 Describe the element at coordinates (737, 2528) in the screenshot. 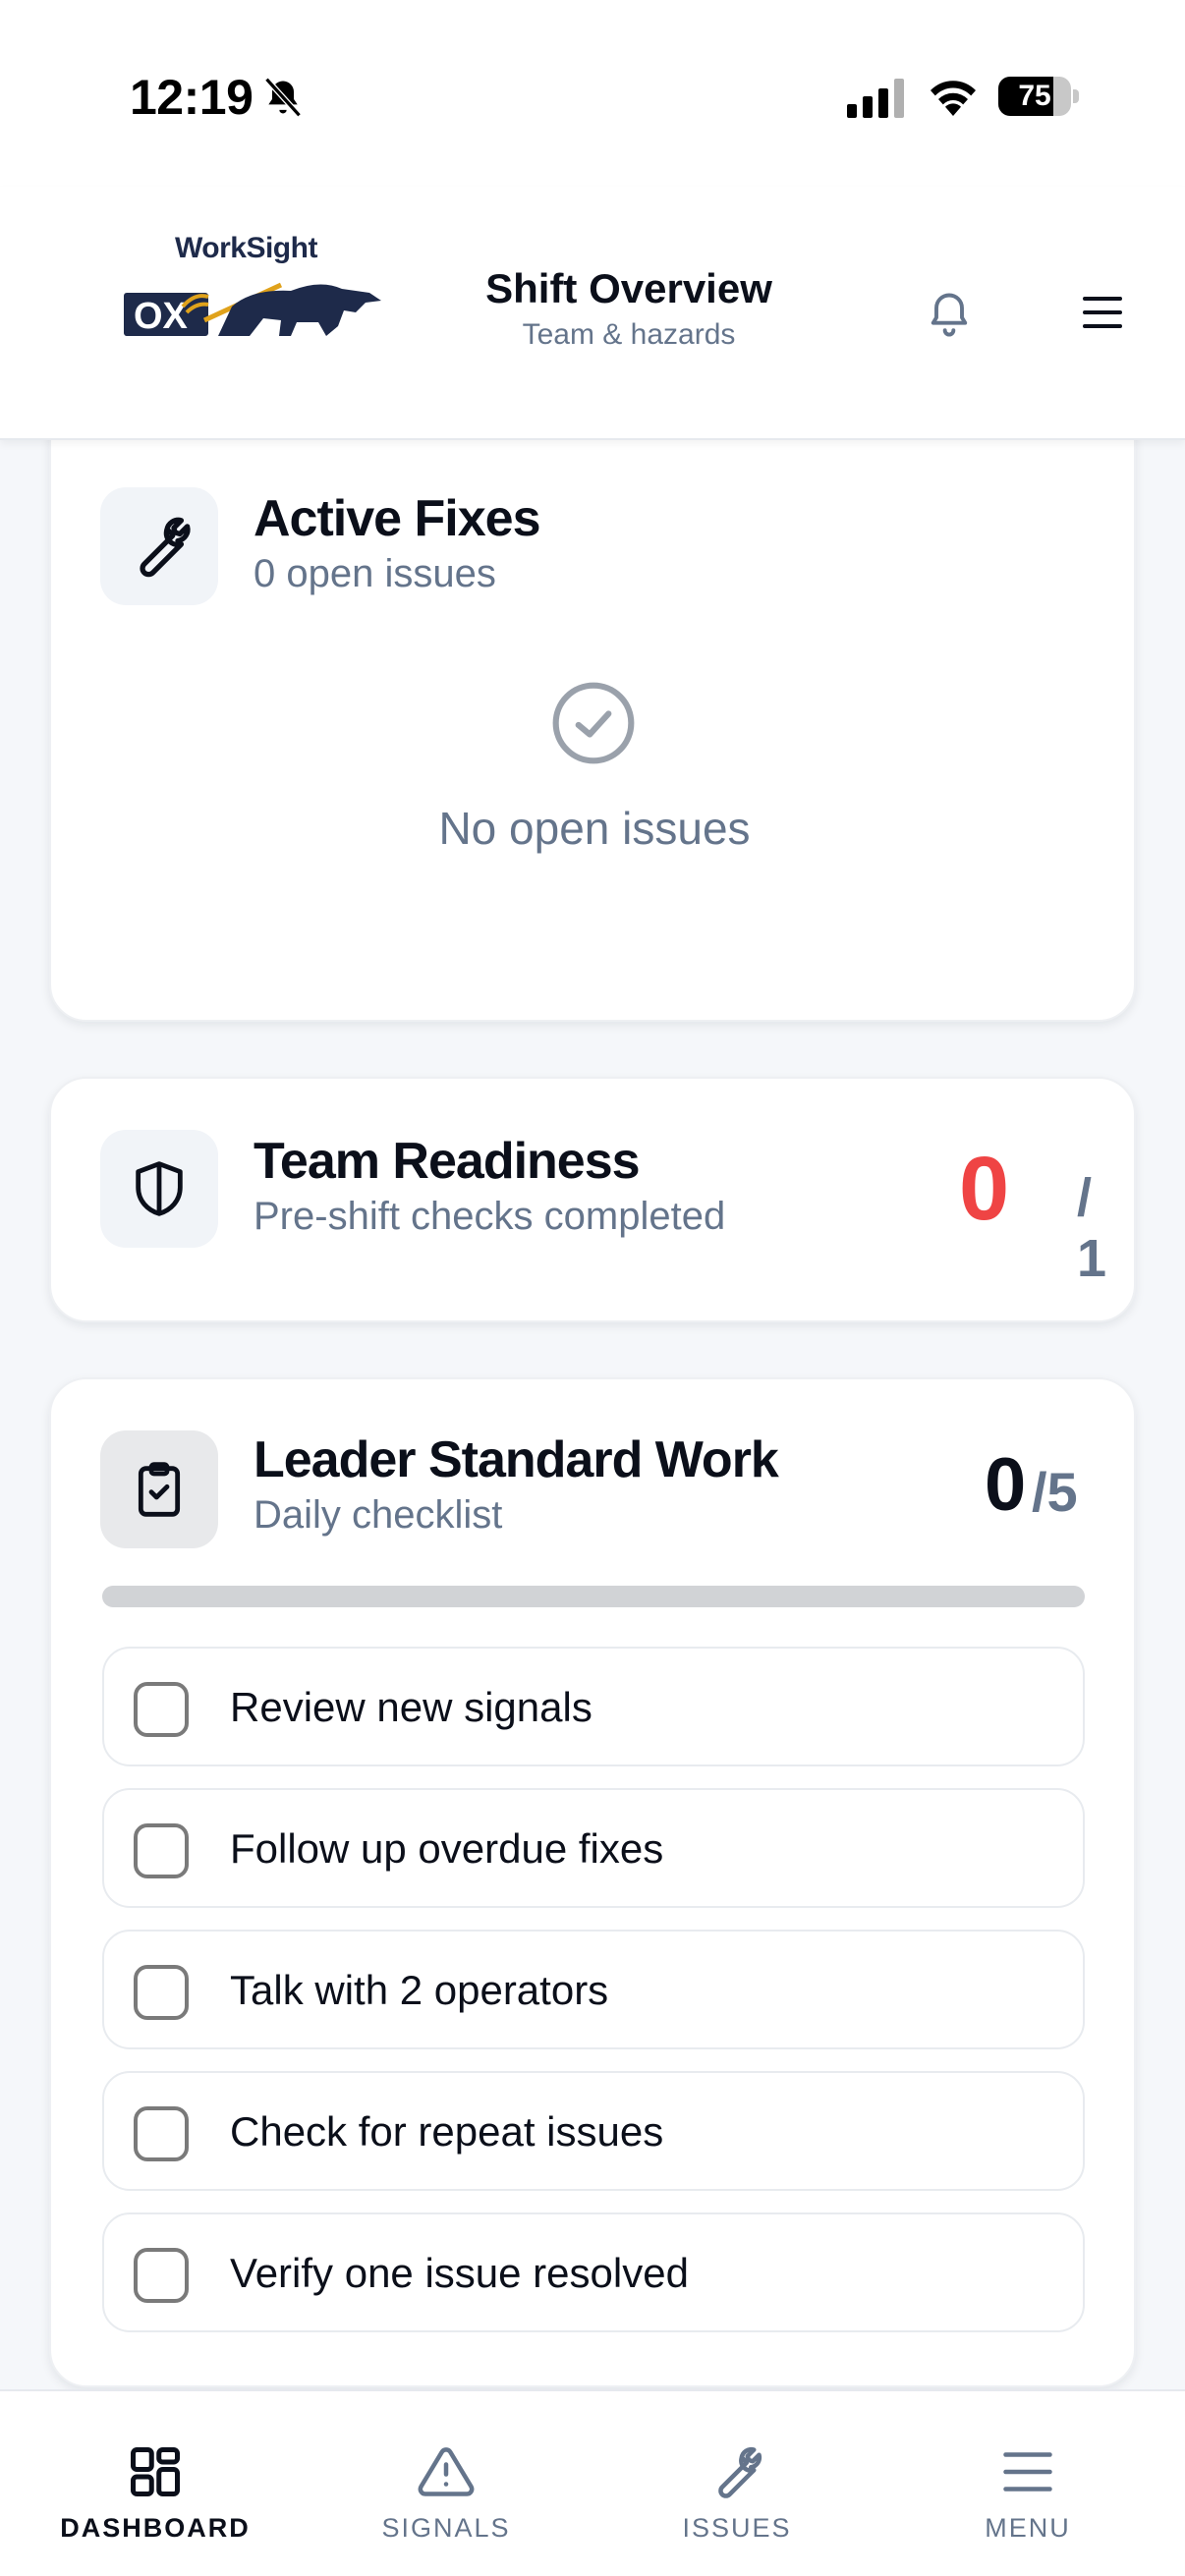

I see `nav-issues-label: ISSUES` at that location.